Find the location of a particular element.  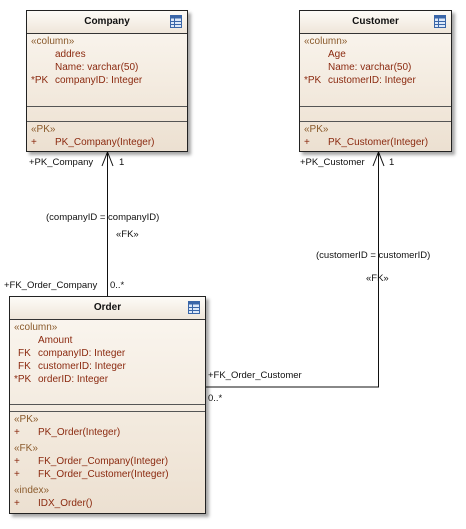

column-row: Amount is located at coordinates (107, 340).